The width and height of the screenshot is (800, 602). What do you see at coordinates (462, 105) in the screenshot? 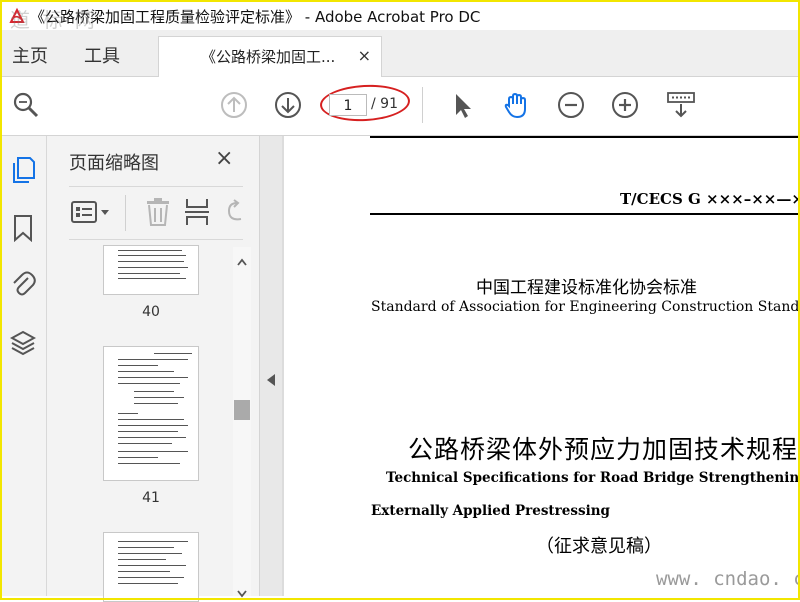
I see `select-arrow-icon` at bounding box center [462, 105].